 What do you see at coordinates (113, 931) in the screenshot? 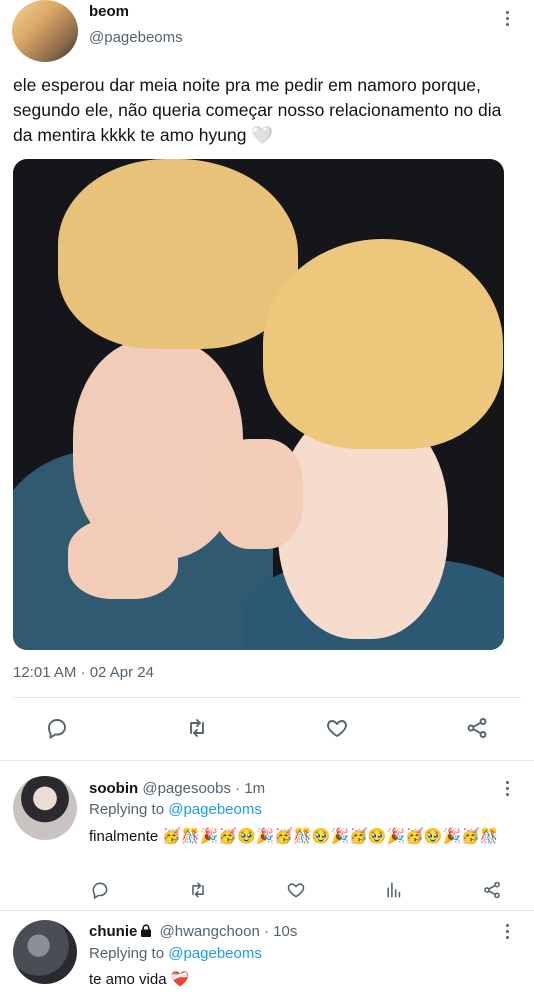
I see `reply-author-name: chunie` at bounding box center [113, 931].